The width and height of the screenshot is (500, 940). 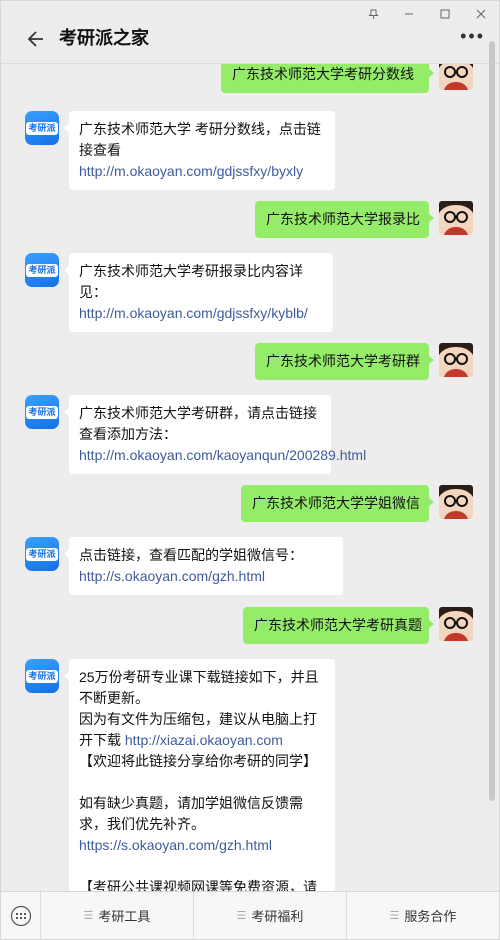 I want to click on more-options-icon: •••, so click(x=472, y=36).